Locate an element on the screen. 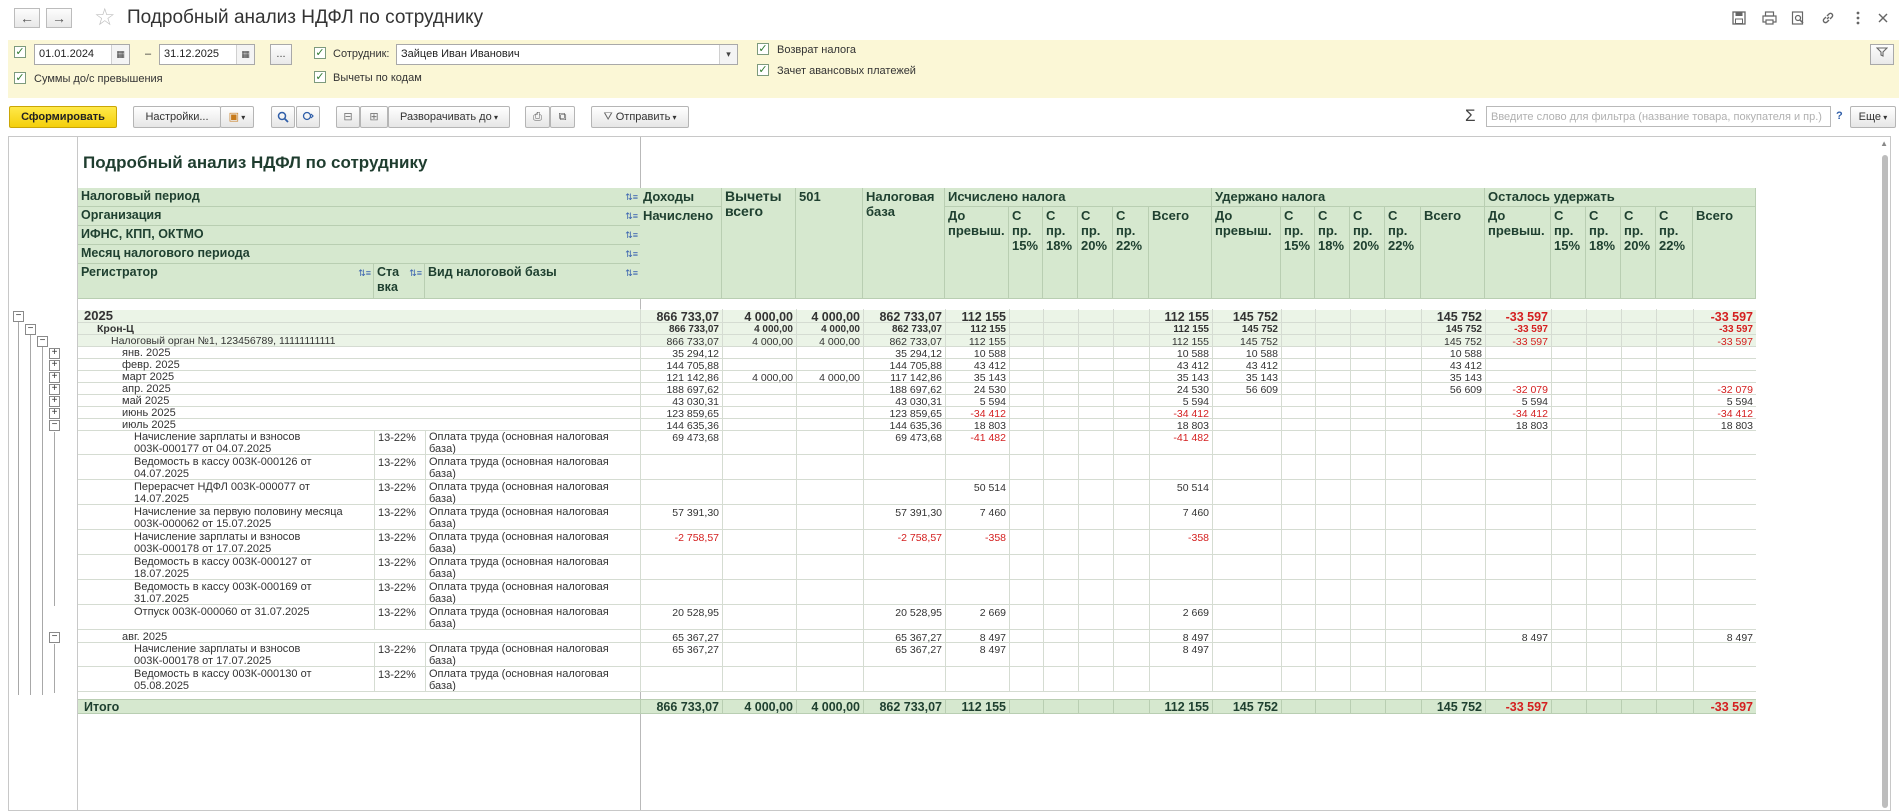  find-button is located at coordinates (283, 117).